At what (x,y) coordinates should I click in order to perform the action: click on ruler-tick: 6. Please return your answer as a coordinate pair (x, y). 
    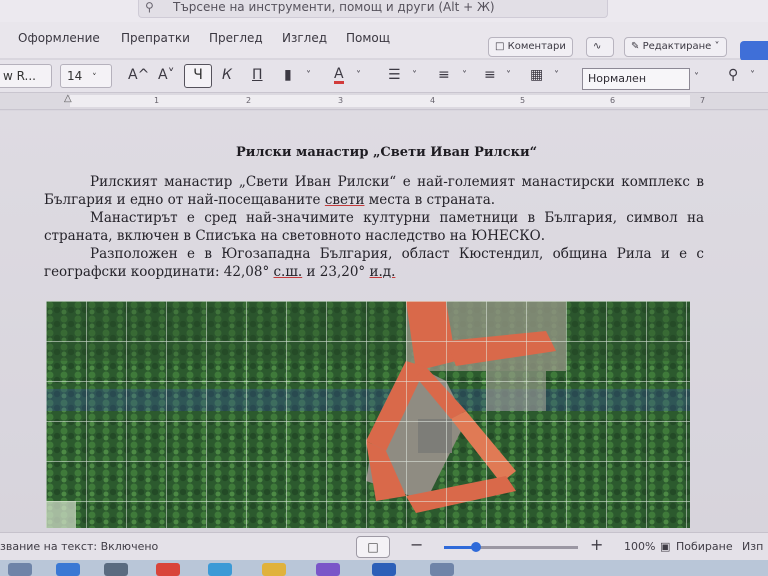
    Looking at the image, I should click on (613, 100).